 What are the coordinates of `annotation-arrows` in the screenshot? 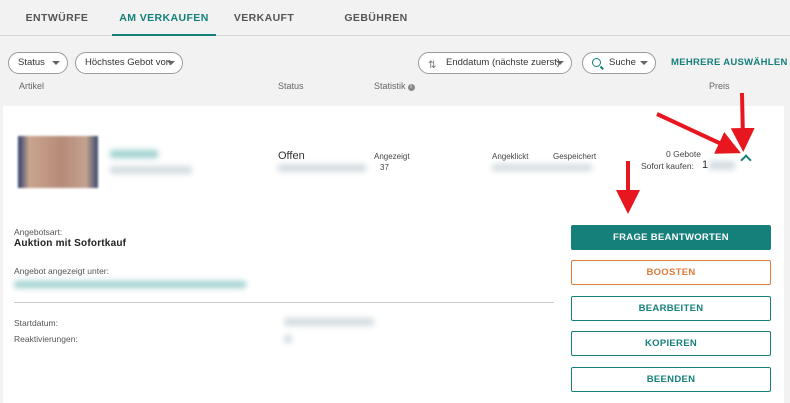 It's located at (685, 153).